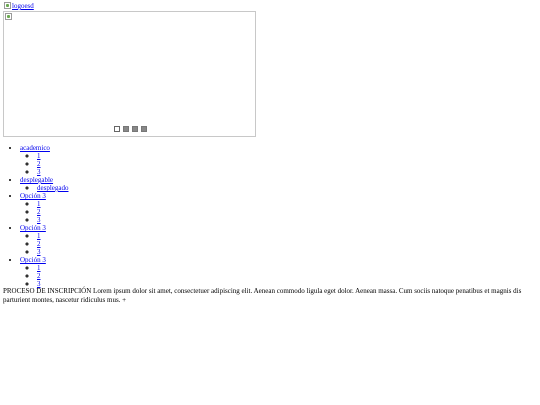 The height and width of the screenshot is (405, 540). I want to click on submenu-item: desplegado, so click(53, 188).